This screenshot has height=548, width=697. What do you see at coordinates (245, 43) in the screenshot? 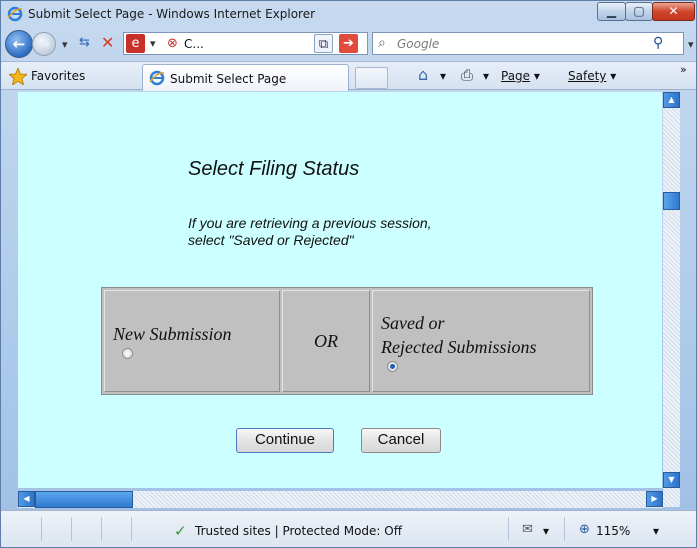
I see `address-bar: e ▾ ⊗ C... ⧉ ➔` at bounding box center [245, 43].